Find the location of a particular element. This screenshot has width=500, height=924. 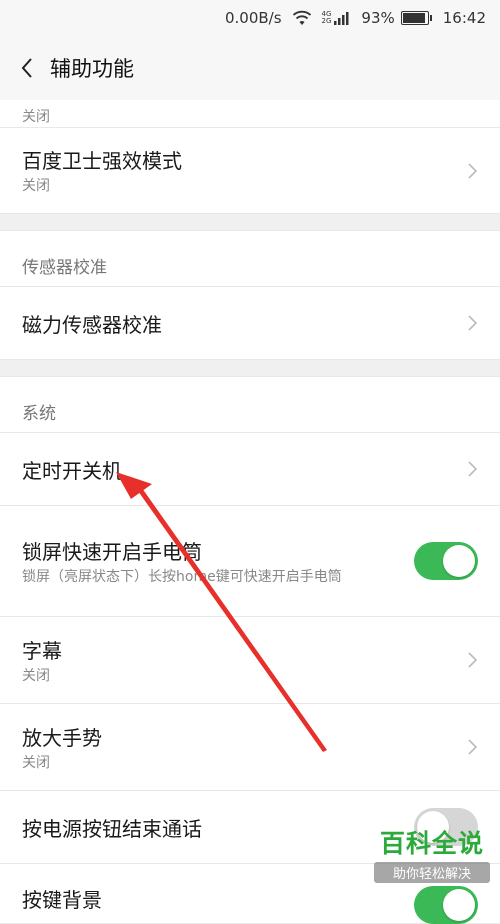

row-scheduled-power: 定时开关机 is located at coordinates (250, 469).